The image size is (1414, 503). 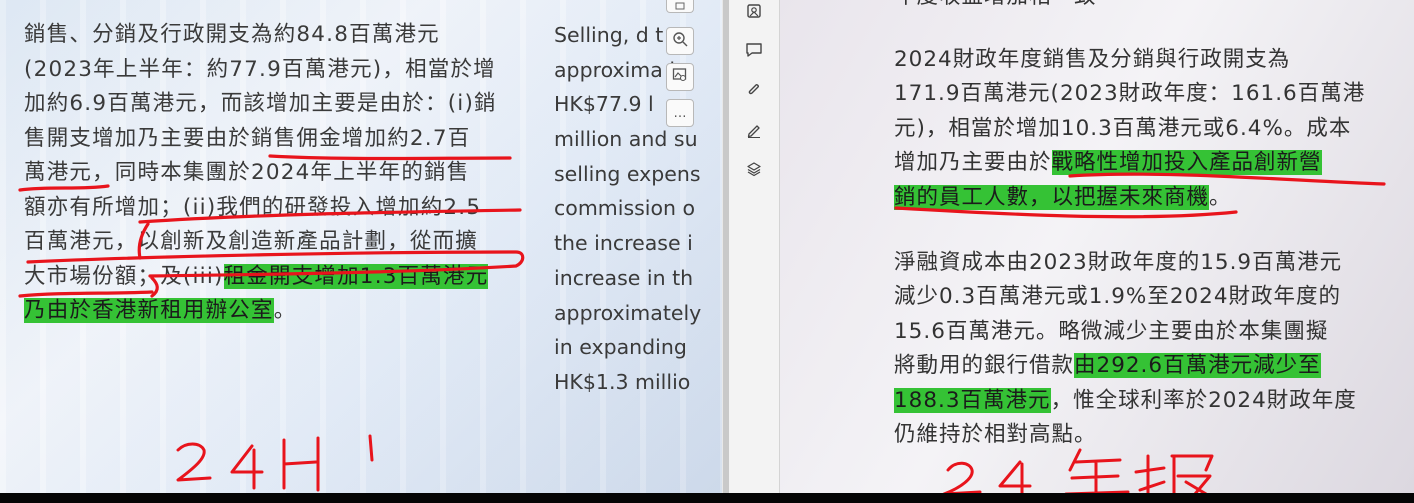 I want to click on attach-tool-button, so click(x=754, y=92).